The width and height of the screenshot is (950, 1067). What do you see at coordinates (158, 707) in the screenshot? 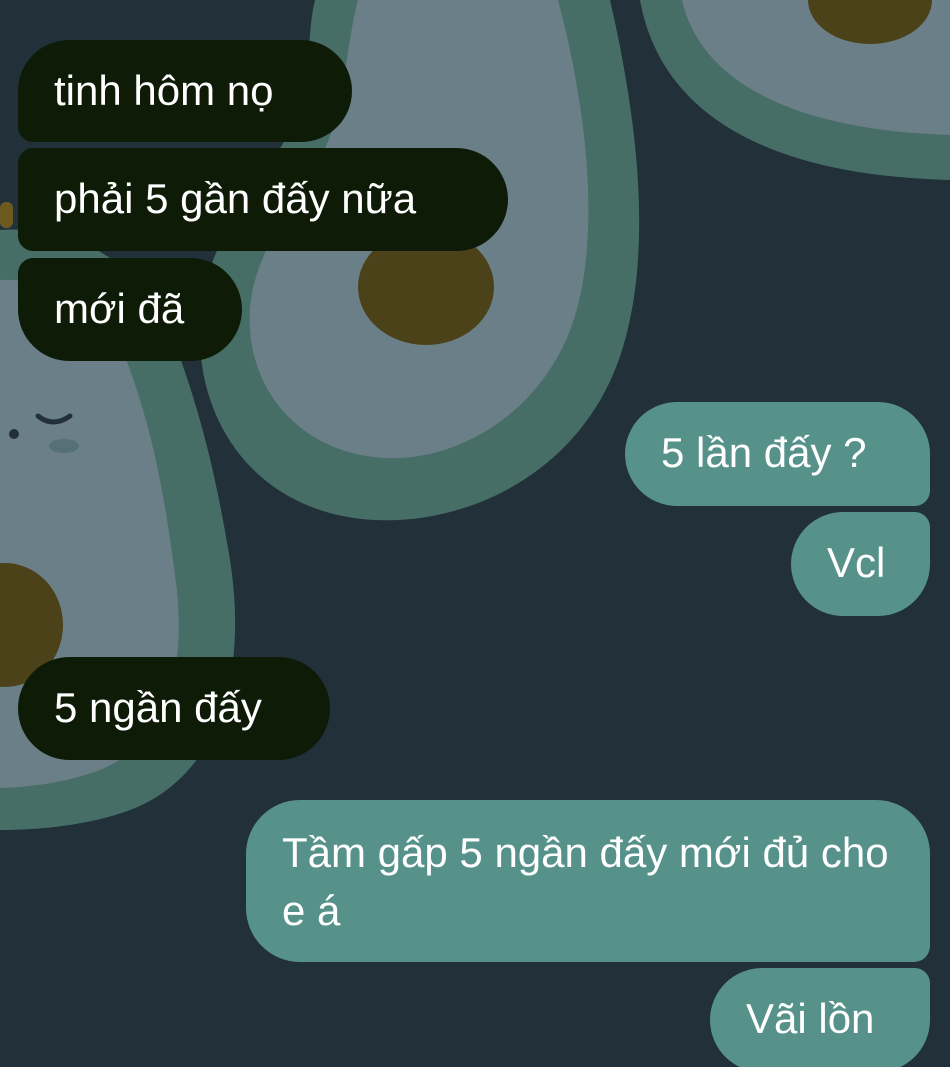
I see `message-text: 5 ngần đấy` at bounding box center [158, 707].